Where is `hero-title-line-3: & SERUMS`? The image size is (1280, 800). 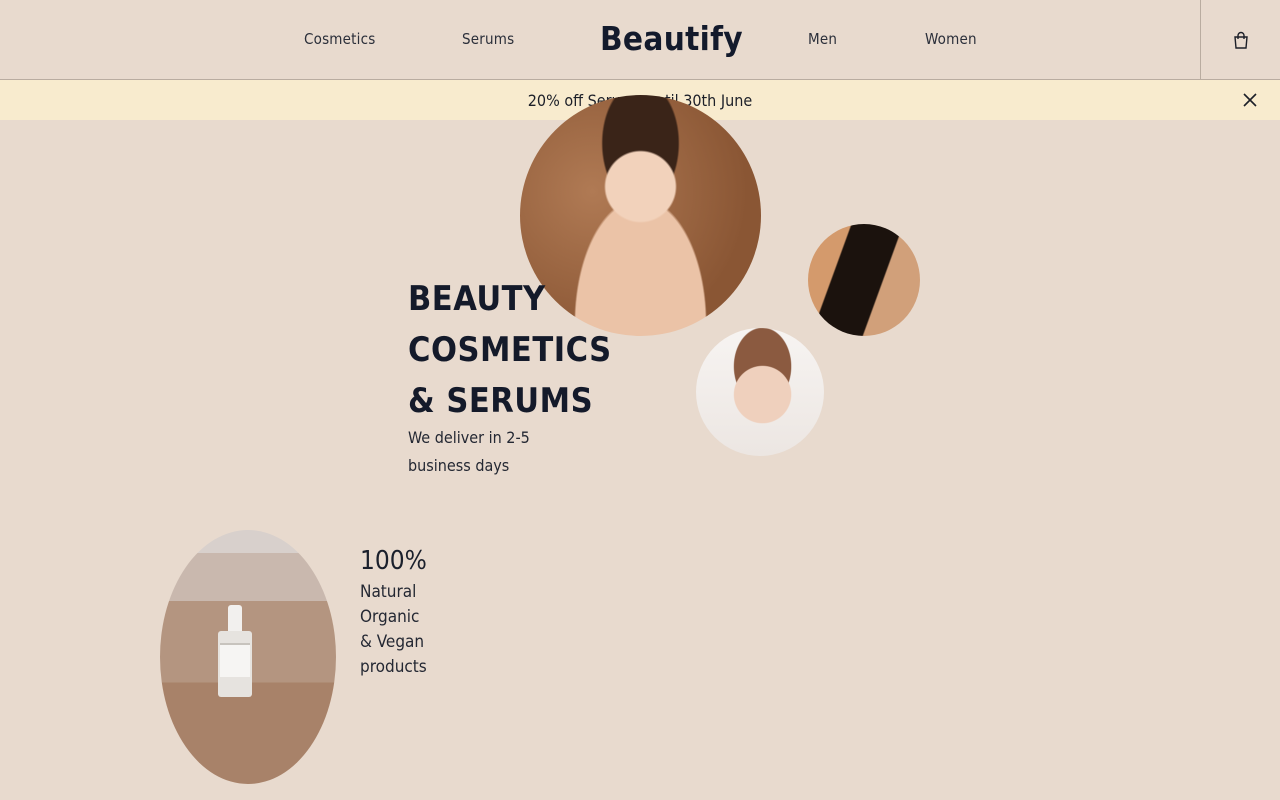 hero-title-line-3: & SERUMS is located at coordinates (501, 401).